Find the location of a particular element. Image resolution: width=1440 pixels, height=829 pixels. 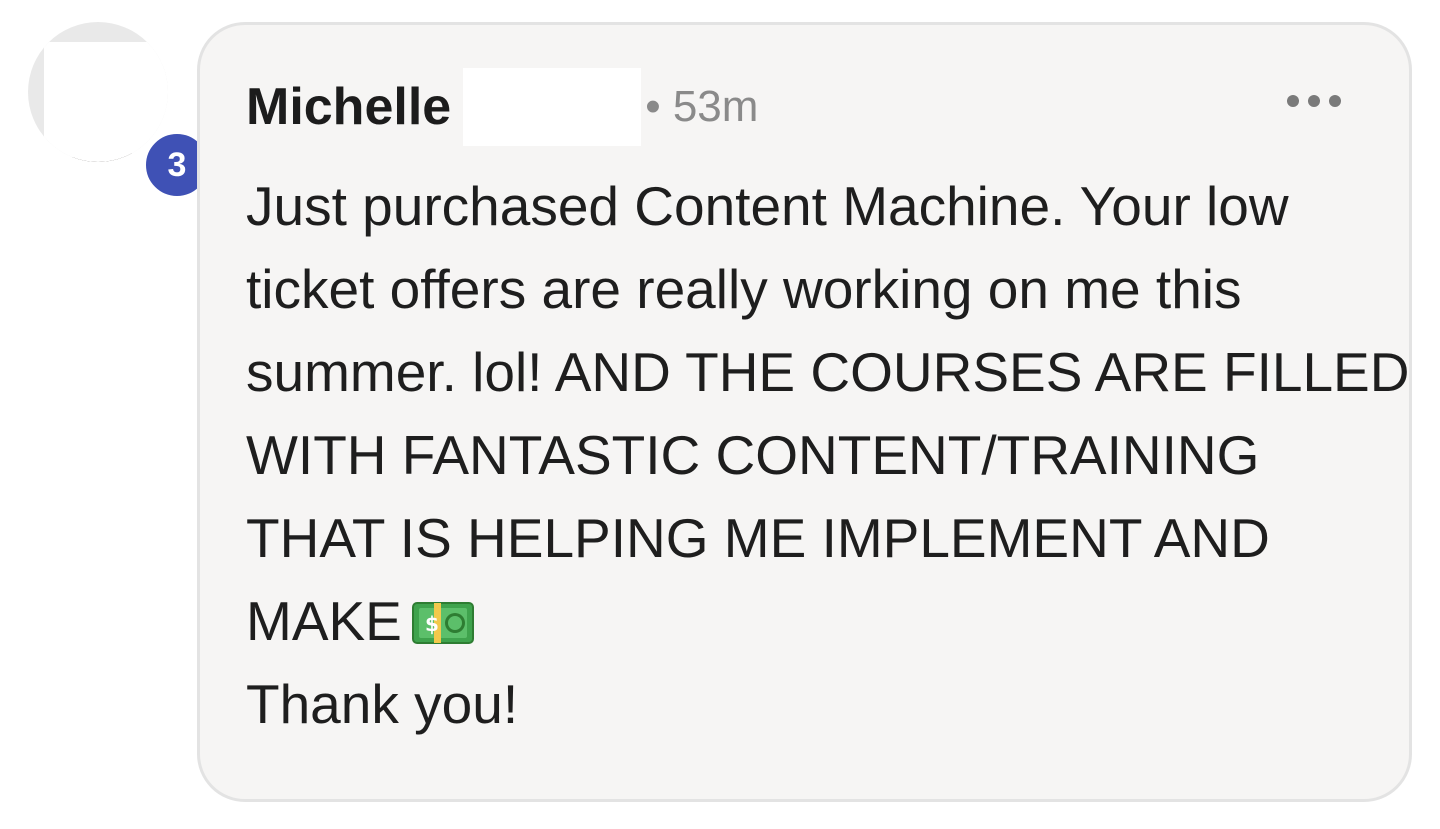

comment-text-line: Thank you! is located at coordinates (382, 704).